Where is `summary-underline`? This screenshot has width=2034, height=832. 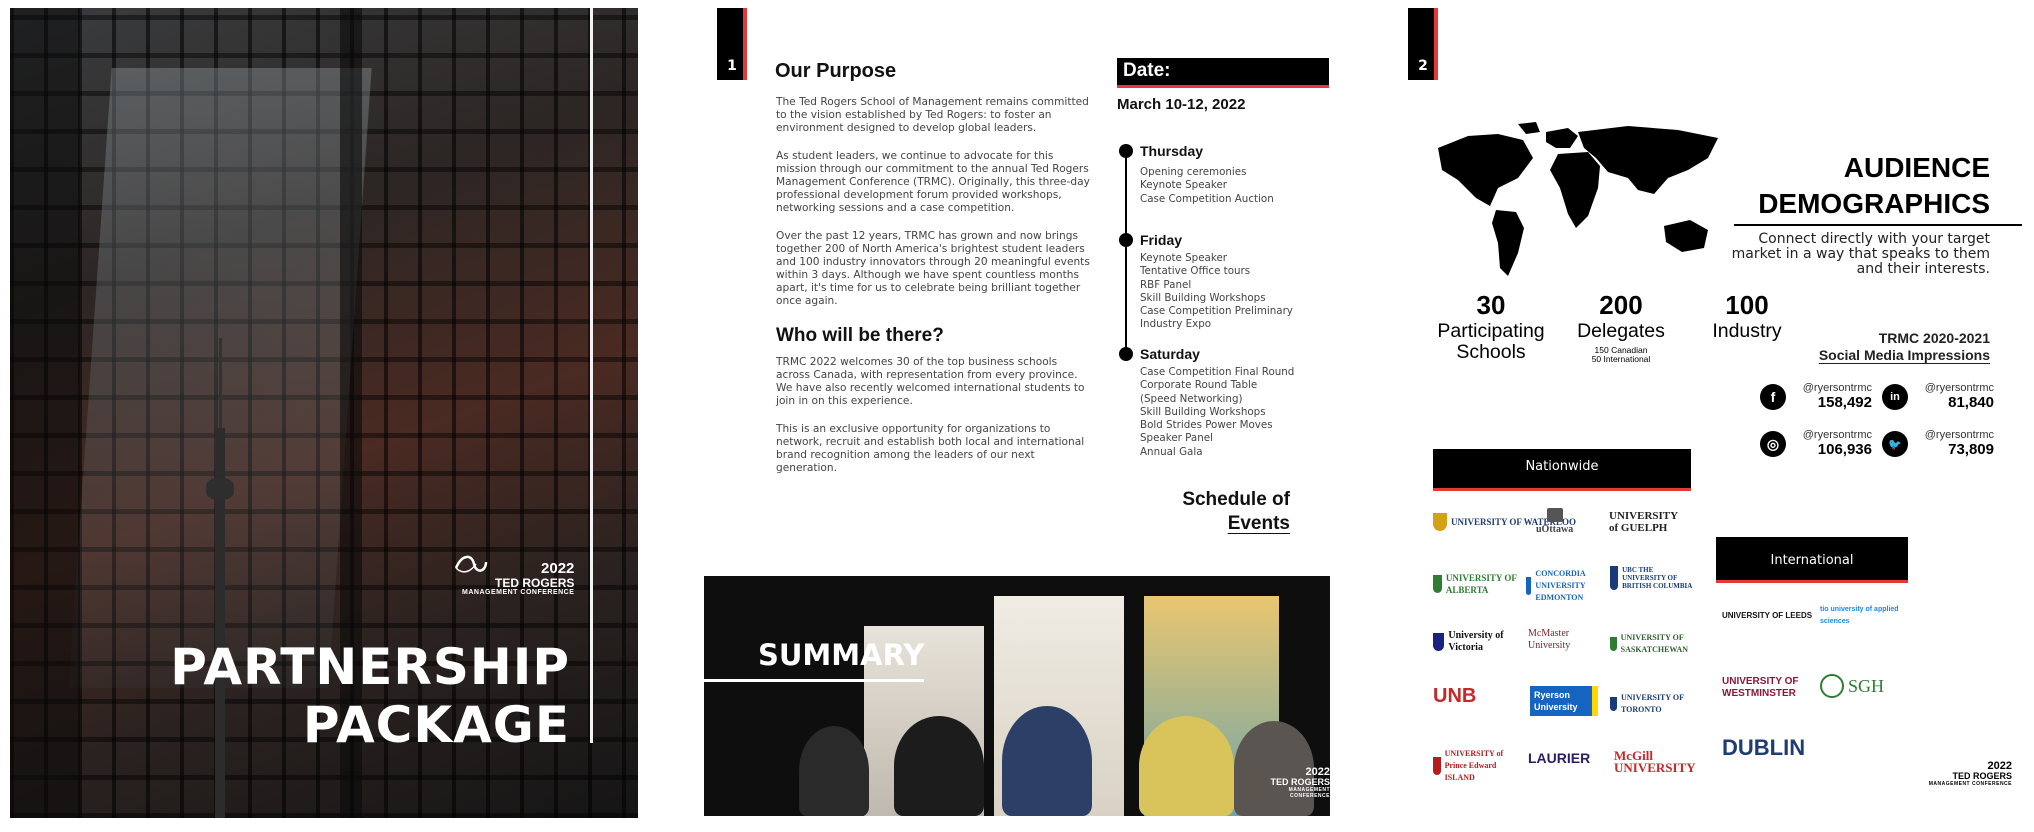 summary-underline is located at coordinates (814, 680).